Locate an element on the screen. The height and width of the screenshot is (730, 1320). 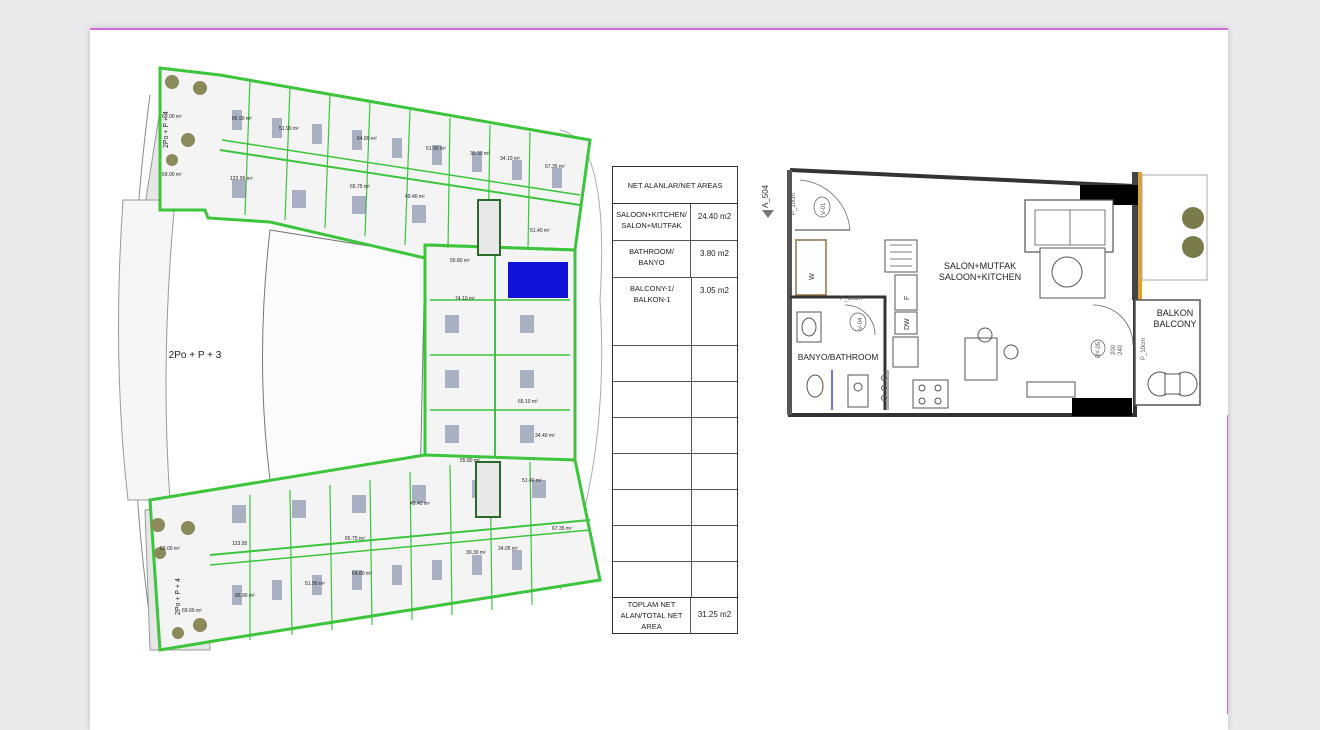
sheet-edge-line is located at coordinates (1227, 564).